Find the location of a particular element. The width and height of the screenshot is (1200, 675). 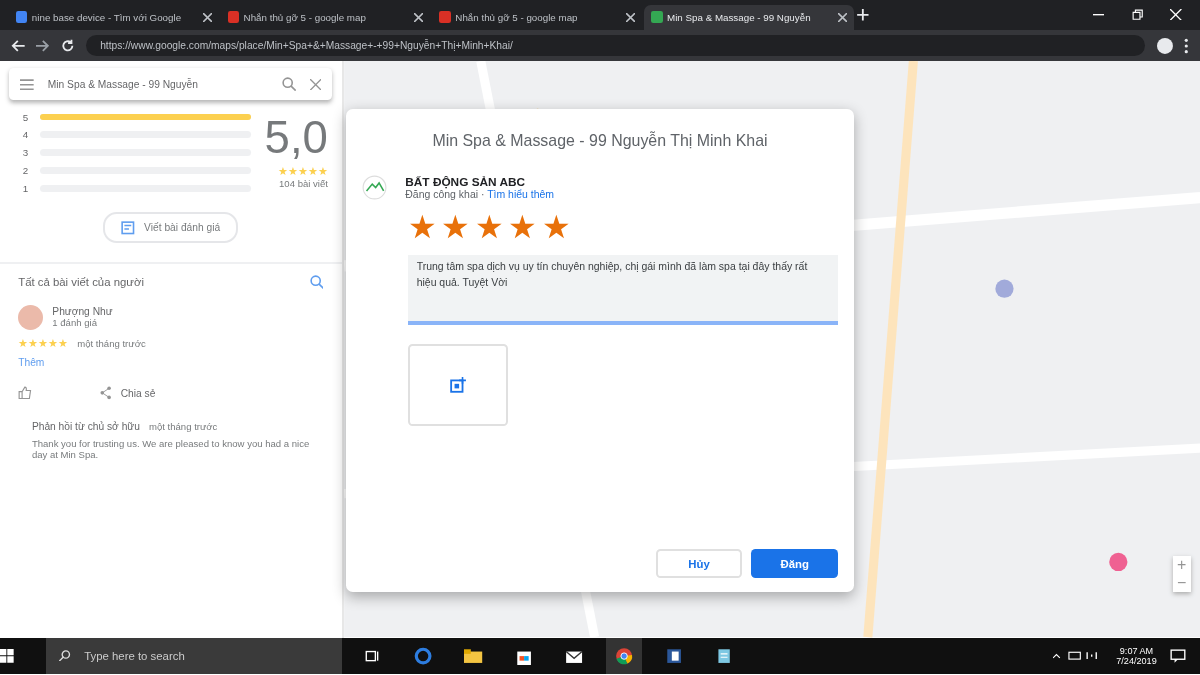

review-time: một tháng trước is located at coordinates (111, 343).